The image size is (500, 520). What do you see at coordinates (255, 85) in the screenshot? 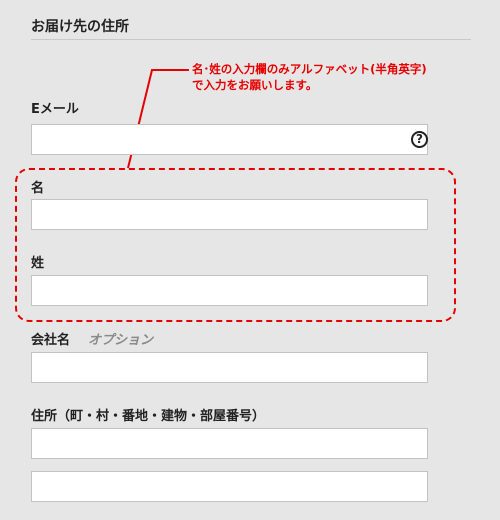
I see `annotation-line-2: で入力をお願いします。` at bounding box center [255, 85].